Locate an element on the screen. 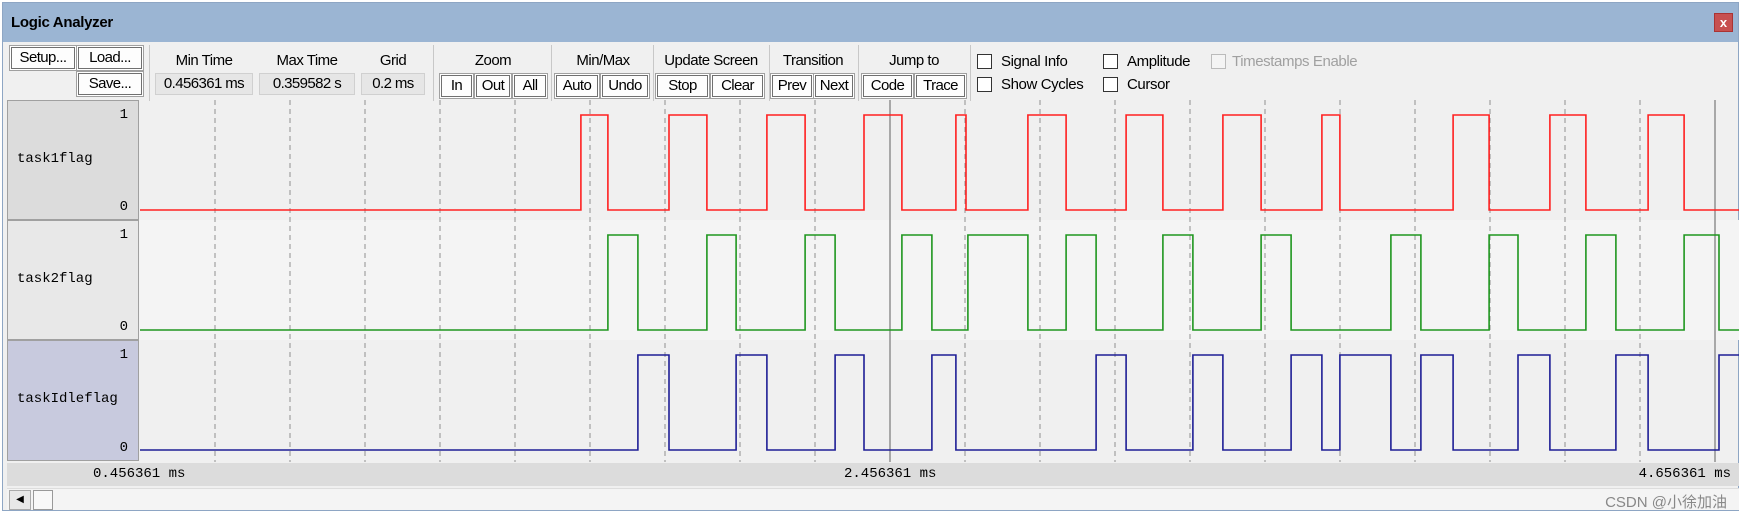 The image size is (1743, 513). prev-button: Prev is located at coordinates (792, 86).